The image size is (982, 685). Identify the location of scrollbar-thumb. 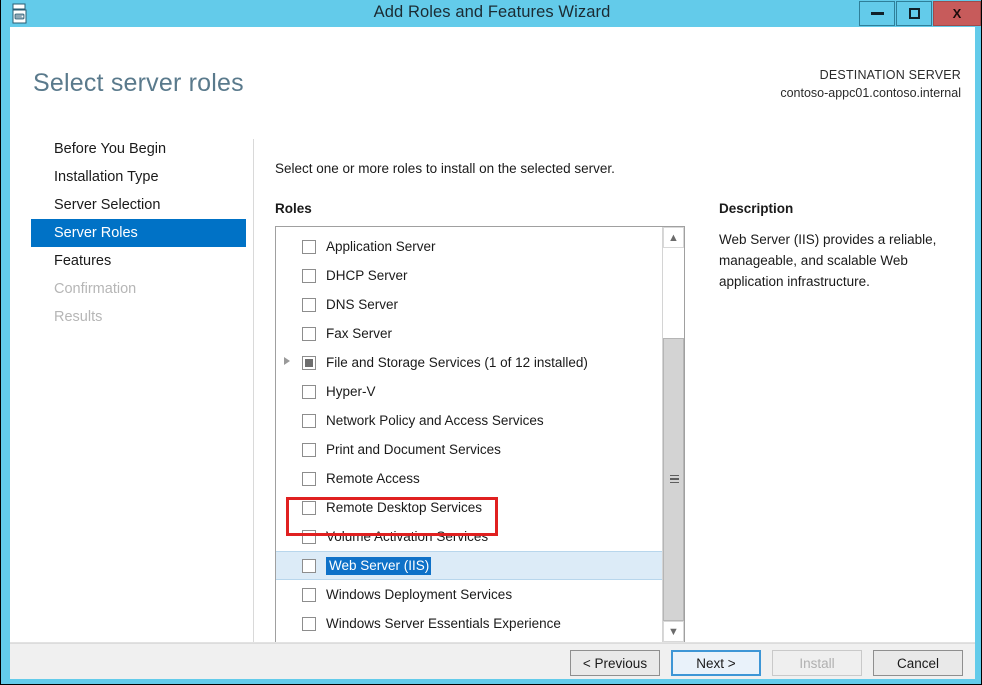
(673, 479).